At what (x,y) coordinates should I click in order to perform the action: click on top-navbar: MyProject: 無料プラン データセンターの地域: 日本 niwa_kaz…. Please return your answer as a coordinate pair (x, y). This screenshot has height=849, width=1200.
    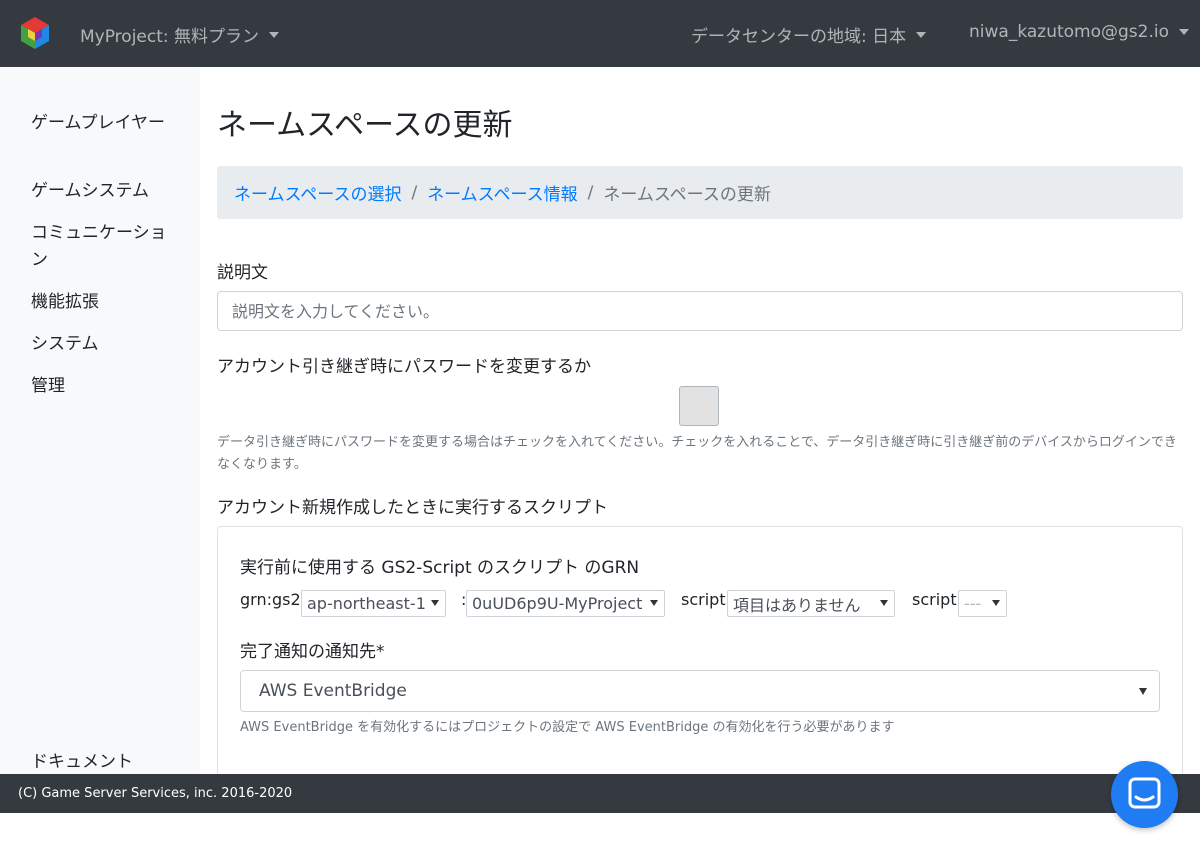
    Looking at the image, I should click on (600, 33).